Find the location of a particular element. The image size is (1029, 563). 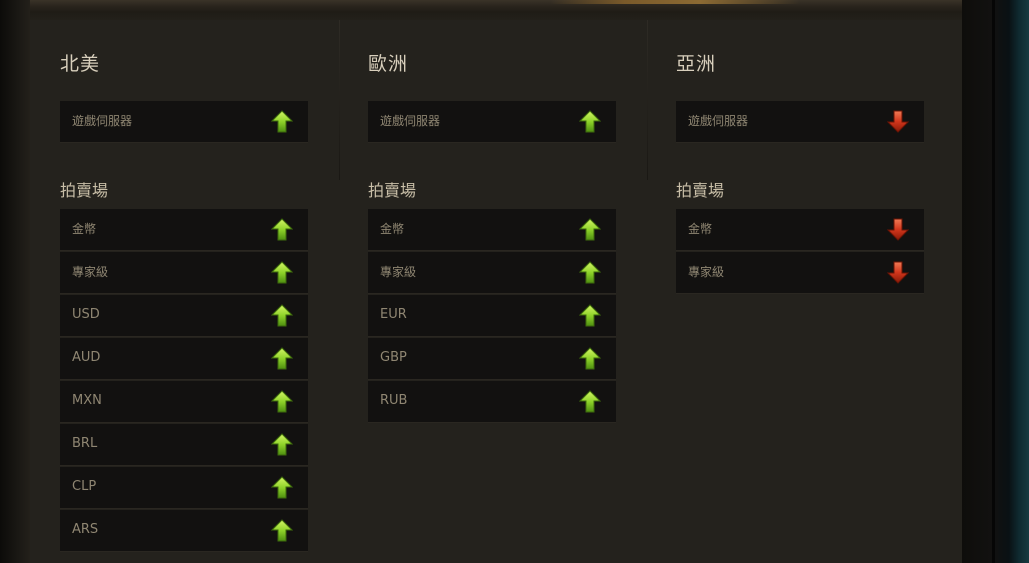

row-label: USD is located at coordinates (86, 314).